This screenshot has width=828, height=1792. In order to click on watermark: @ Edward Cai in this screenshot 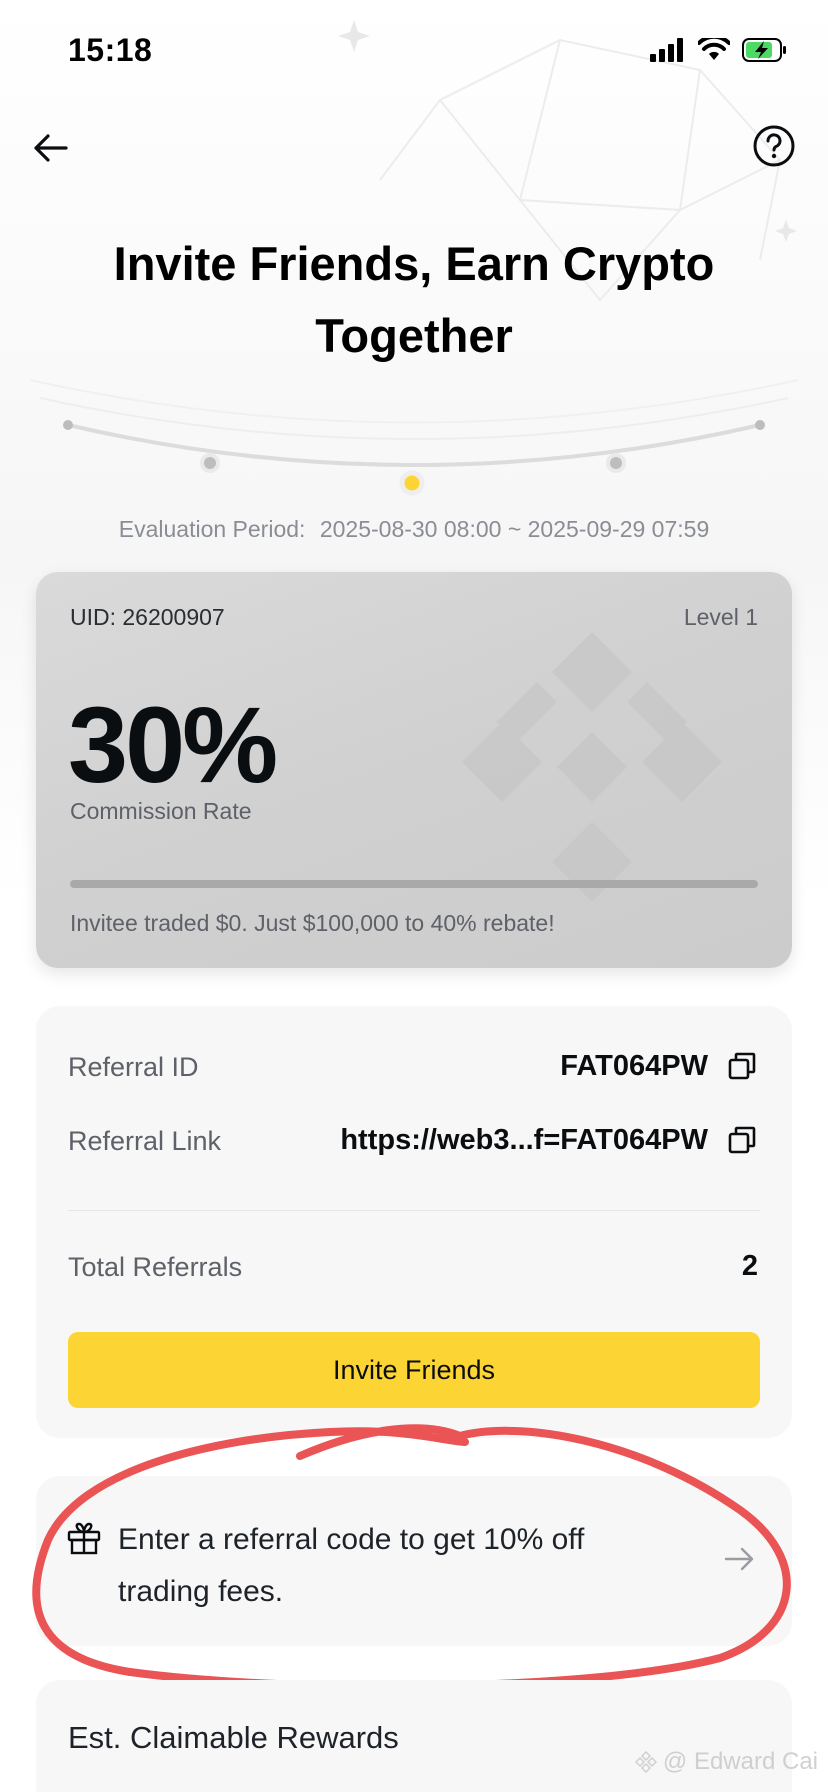, I will do `click(726, 1762)`.